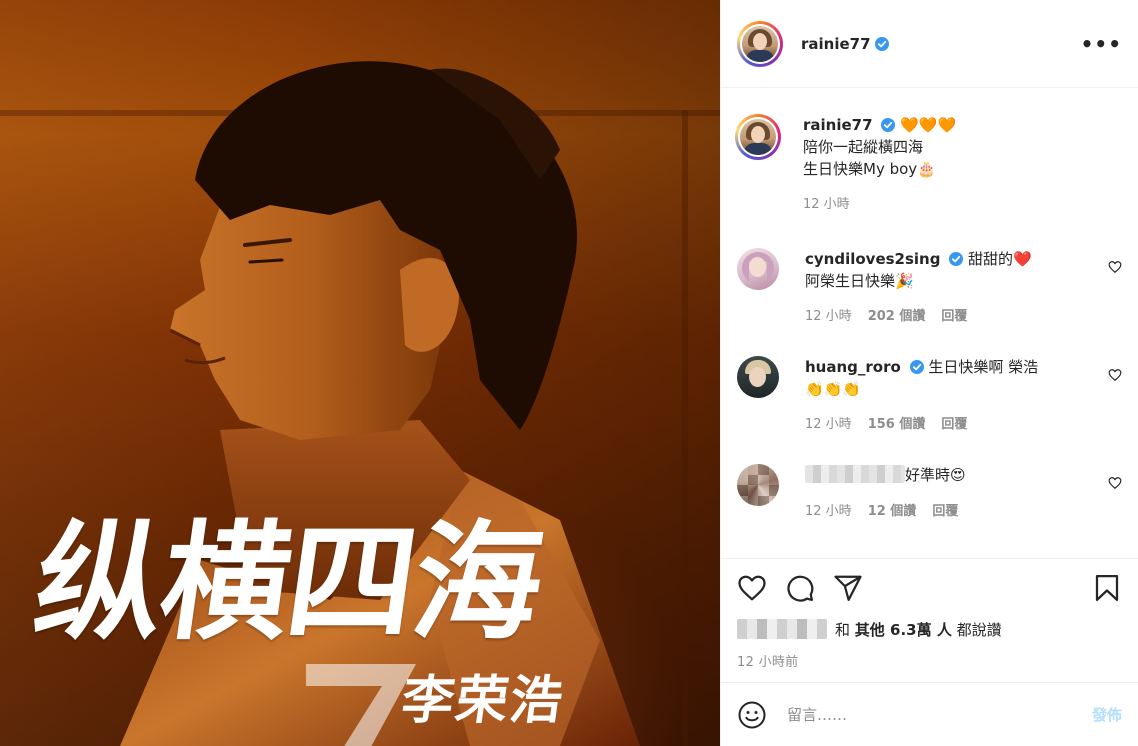 The height and width of the screenshot is (746, 1138). I want to click on likes-suffix: 都說讚, so click(979, 629).